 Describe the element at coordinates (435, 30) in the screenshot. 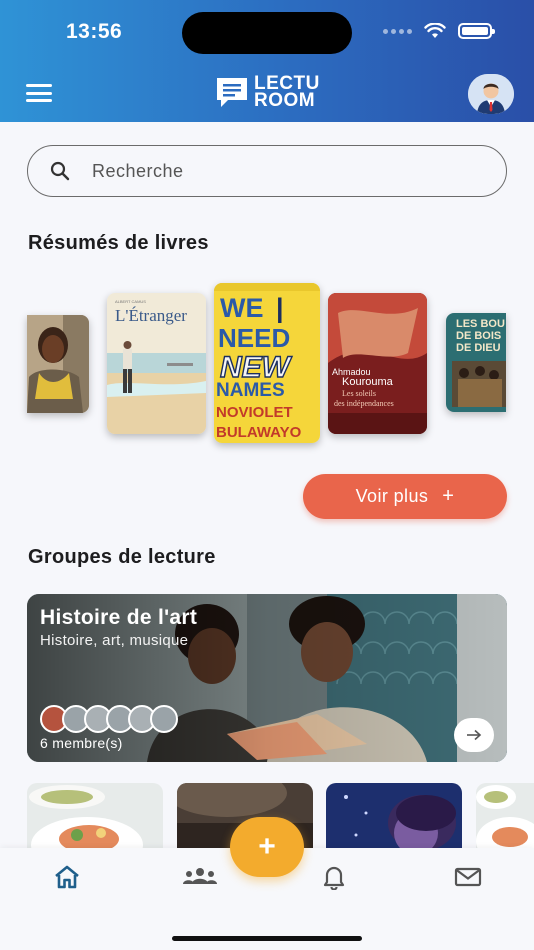

I see `wifi-icon` at that location.